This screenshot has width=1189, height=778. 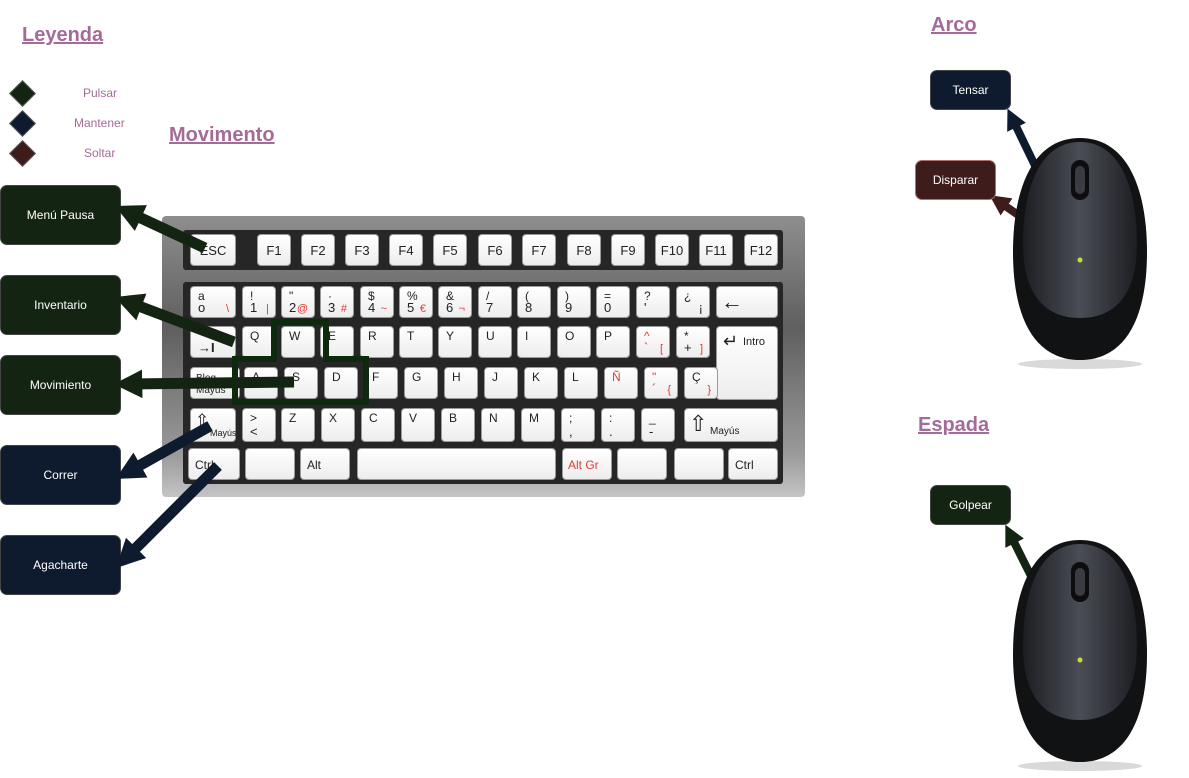 I want to click on arrow-ctrl-to-agacharte, so click(x=168, y=515).